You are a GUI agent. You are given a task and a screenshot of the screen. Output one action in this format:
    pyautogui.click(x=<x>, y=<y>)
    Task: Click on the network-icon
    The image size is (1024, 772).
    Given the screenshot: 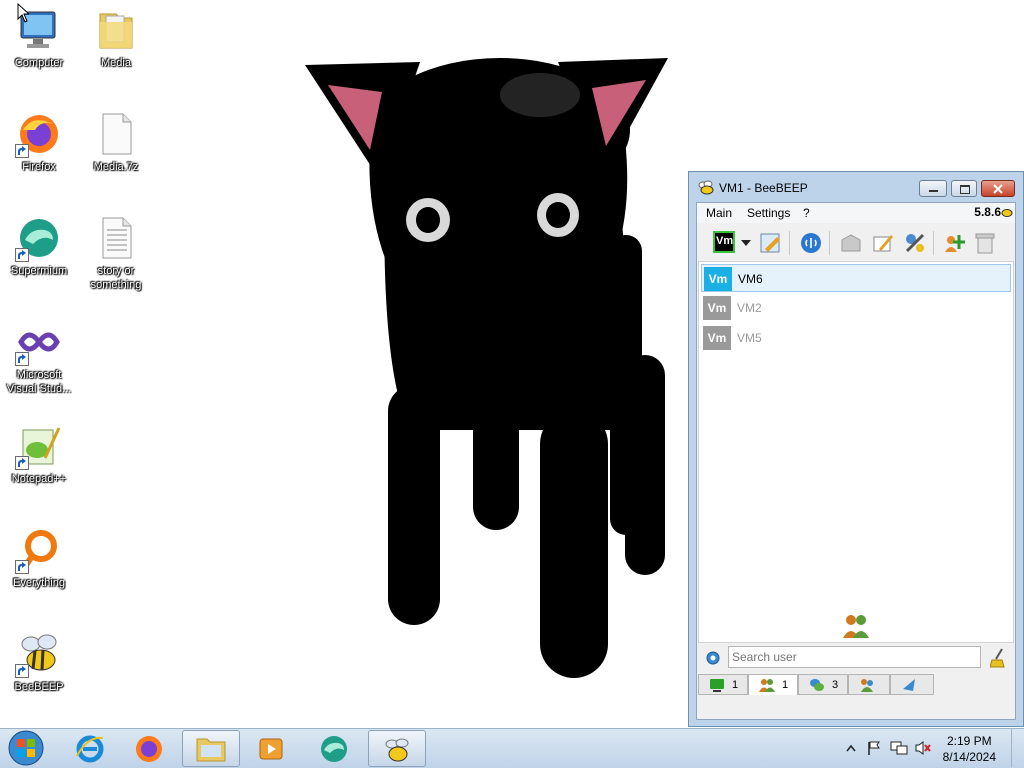 What is the action you would take?
    pyautogui.click(x=811, y=243)
    